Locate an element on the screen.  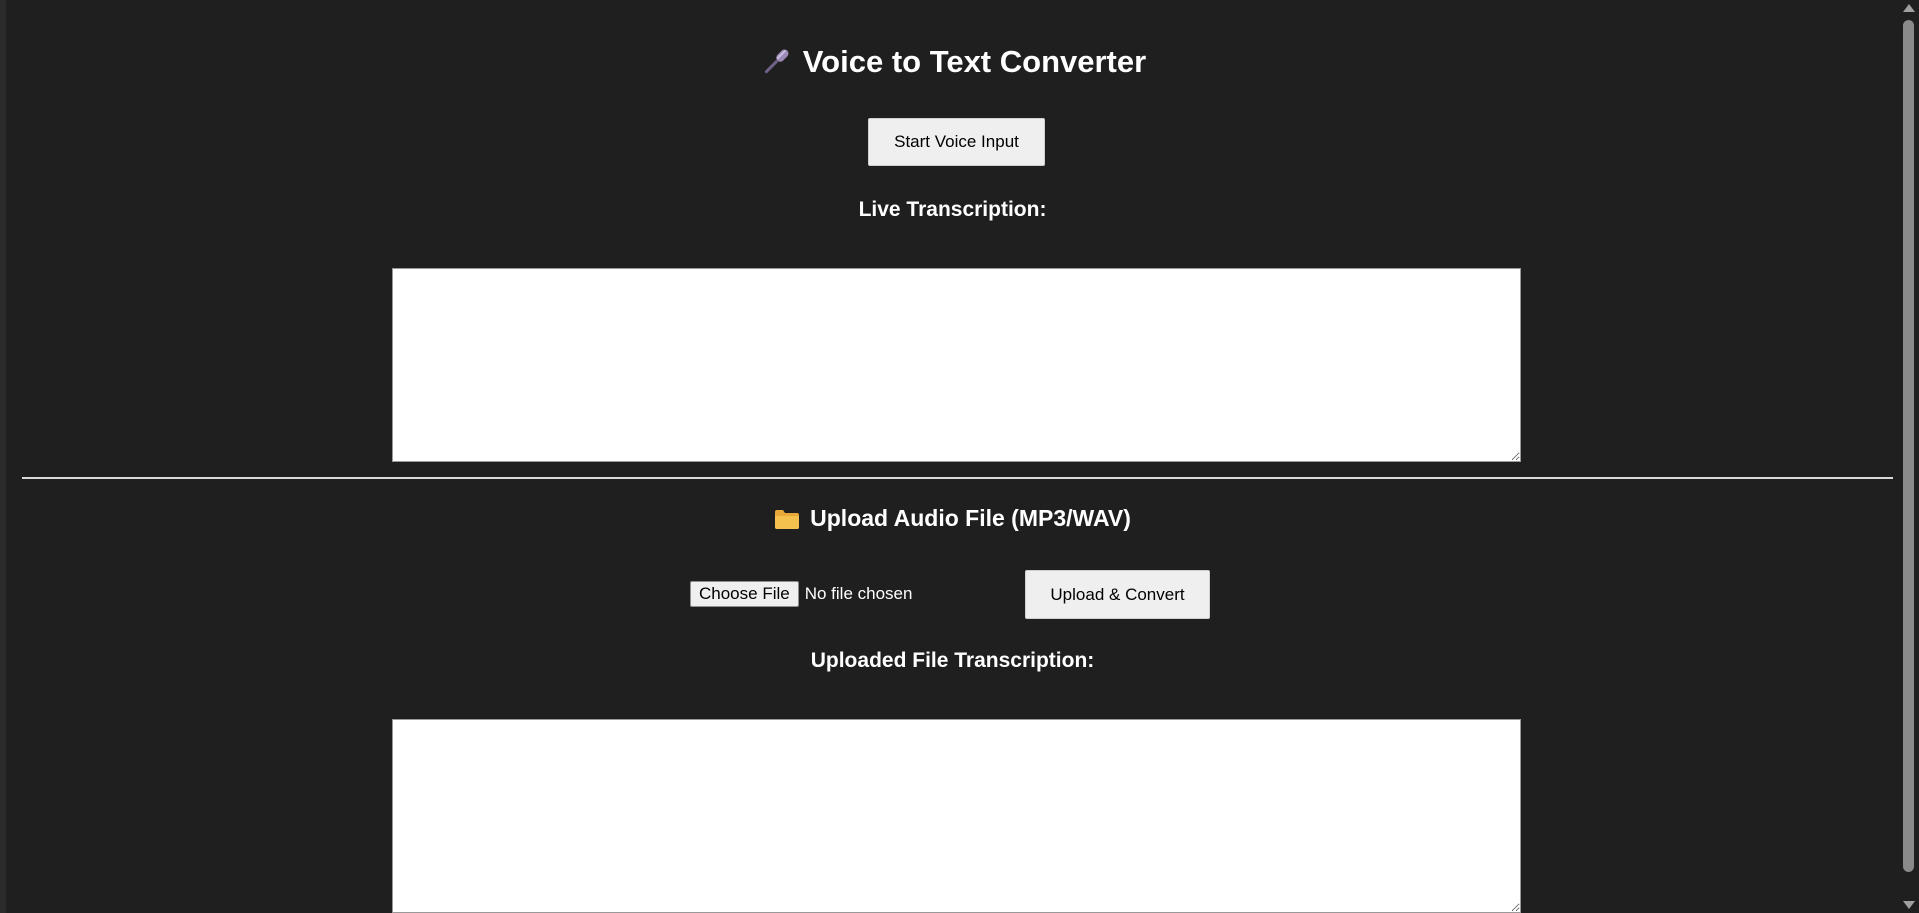
upload-convert-button: Upload & Convert is located at coordinates (1117, 594).